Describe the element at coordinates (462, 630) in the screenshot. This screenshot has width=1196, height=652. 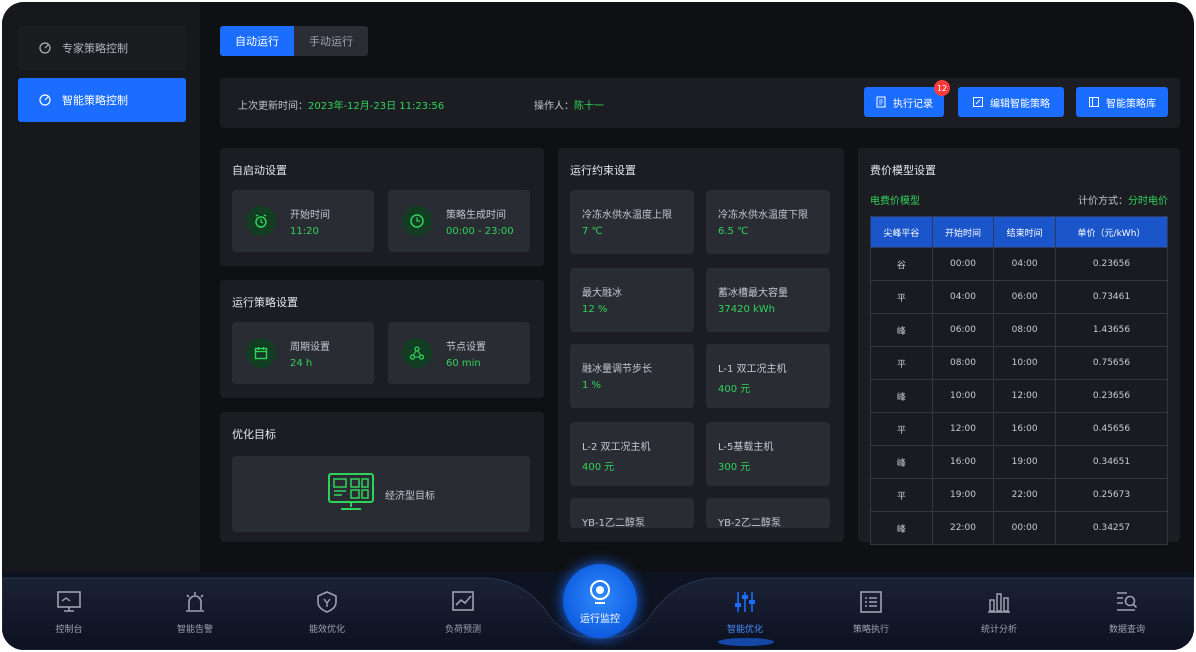
I see `nav-item-label: 负荷预测` at that location.